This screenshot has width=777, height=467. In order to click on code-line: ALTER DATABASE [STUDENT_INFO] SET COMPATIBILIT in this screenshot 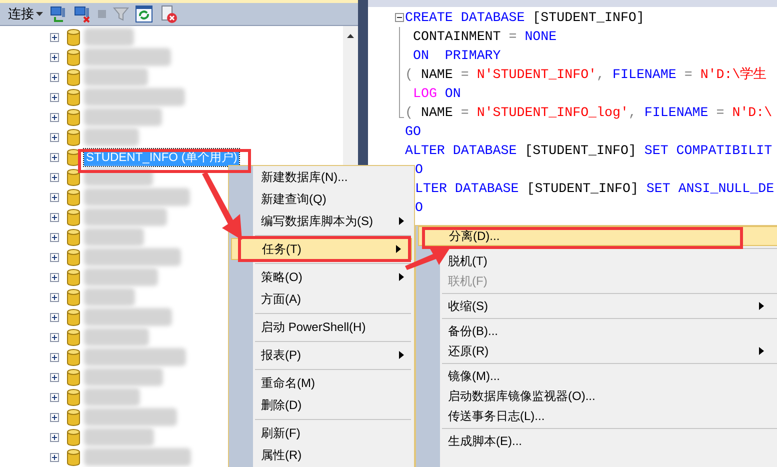, I will do `click(588, 151)`.